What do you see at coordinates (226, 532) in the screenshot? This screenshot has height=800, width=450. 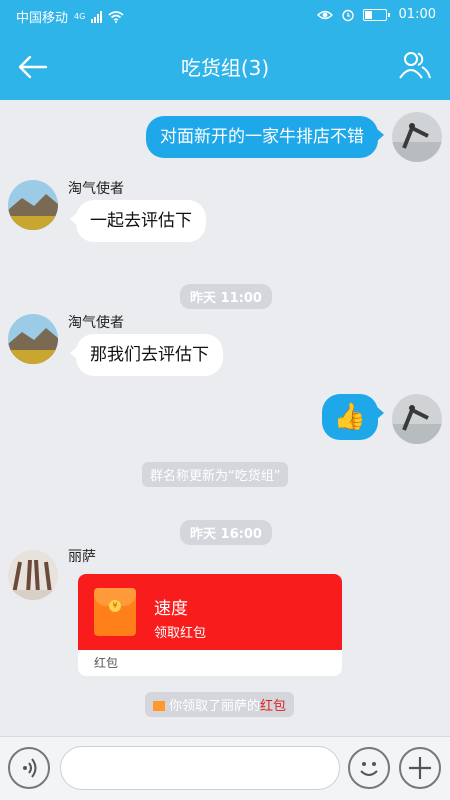 I see `timestamp: 昨天 16:00` at bounding box center [226, 532].